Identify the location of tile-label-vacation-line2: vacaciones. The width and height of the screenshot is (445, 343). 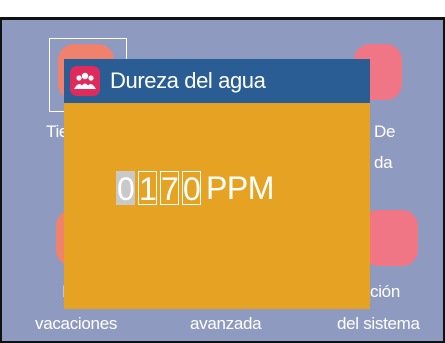
(76, 323).